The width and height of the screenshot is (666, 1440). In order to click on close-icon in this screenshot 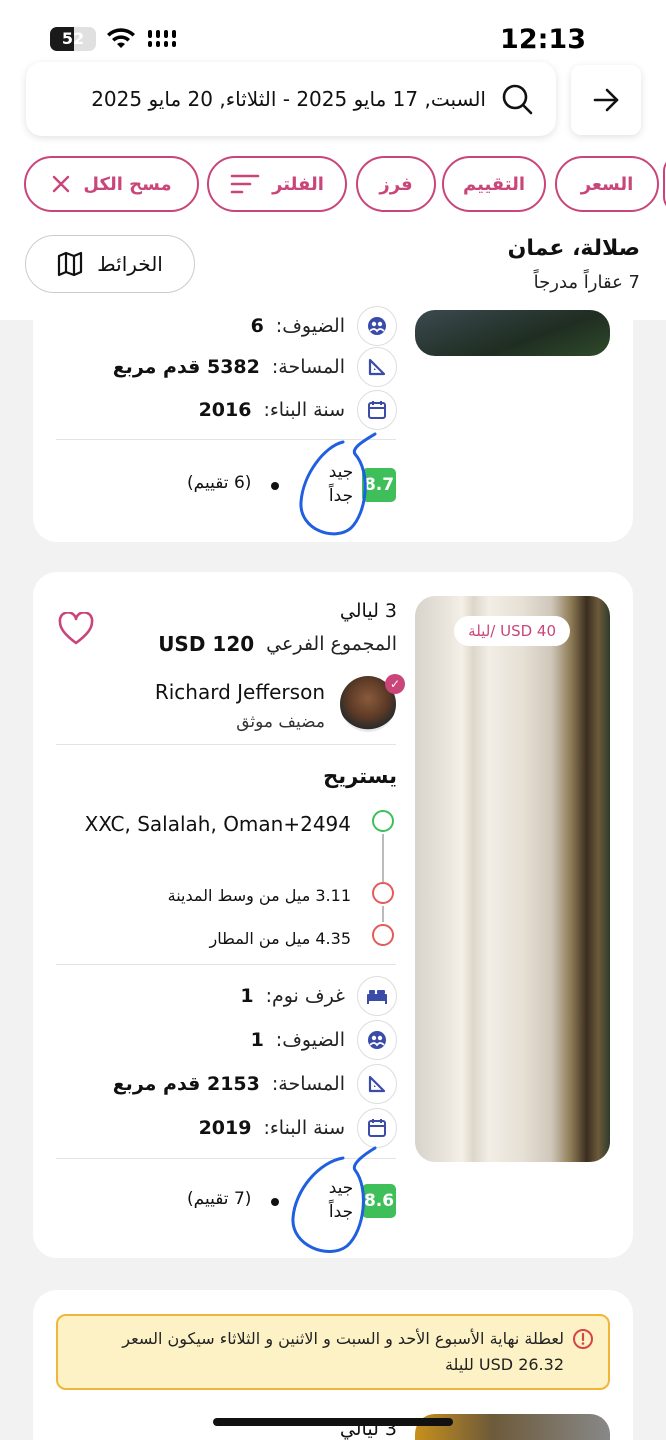, I will do `click(61, 184)`.